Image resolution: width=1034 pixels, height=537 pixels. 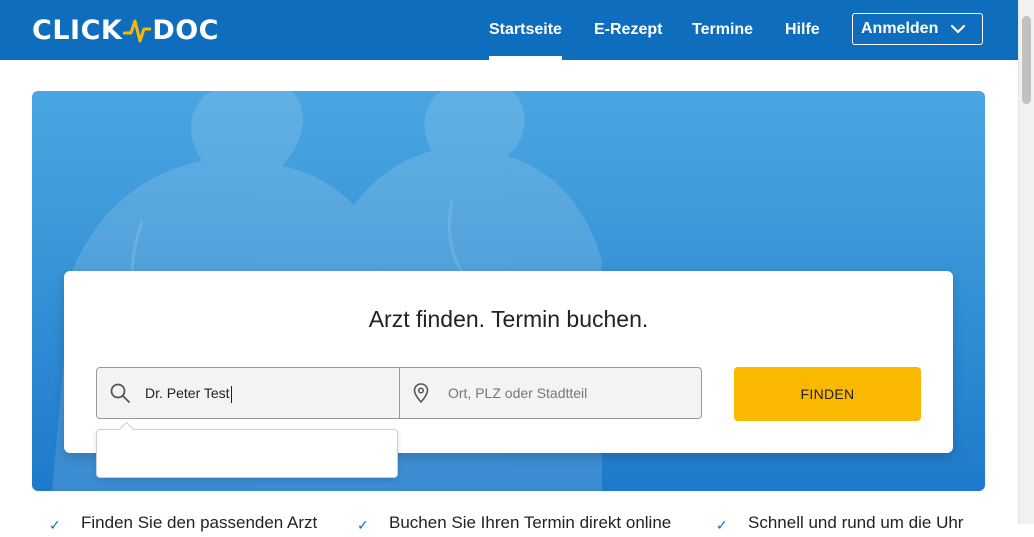 I want to click on doctor-search-input: Dr. Peter Test, so click(x=248, y=393).